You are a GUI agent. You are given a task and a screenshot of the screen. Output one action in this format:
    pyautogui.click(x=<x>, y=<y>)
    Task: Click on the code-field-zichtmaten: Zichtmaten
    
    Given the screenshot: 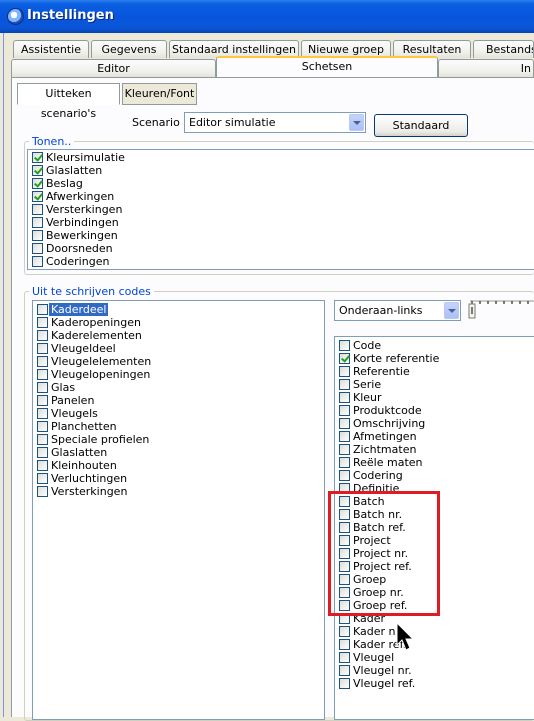 What is the action you would take?
    pyautogui.click(x=434, y=449)
    